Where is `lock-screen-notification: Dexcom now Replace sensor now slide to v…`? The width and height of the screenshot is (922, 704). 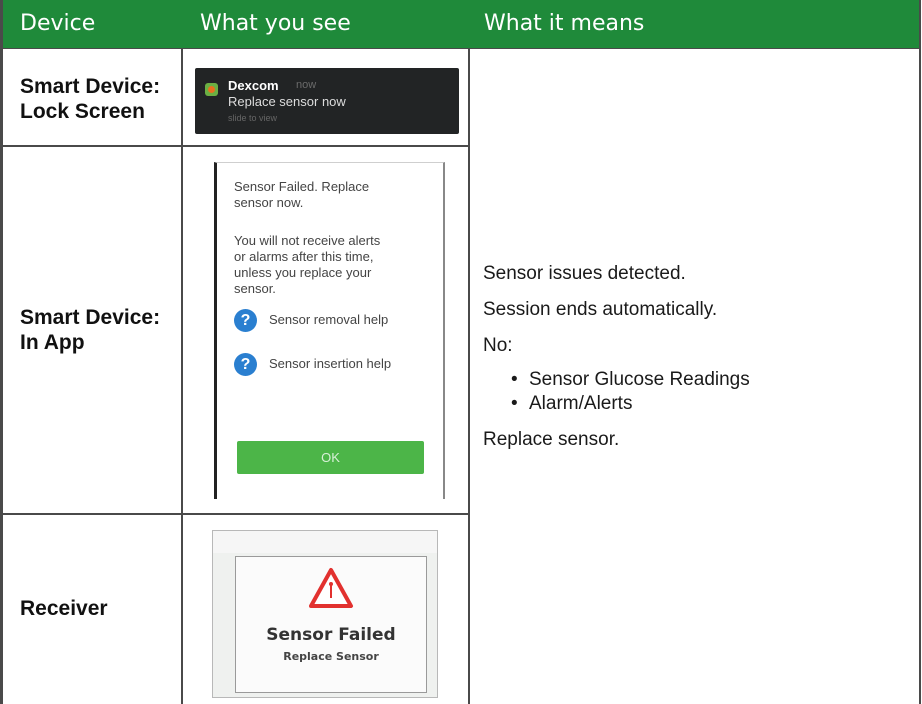
lock-screen-notification: Dexcom now Replace sensor now slide to v… is located at coordinates (327, 101).